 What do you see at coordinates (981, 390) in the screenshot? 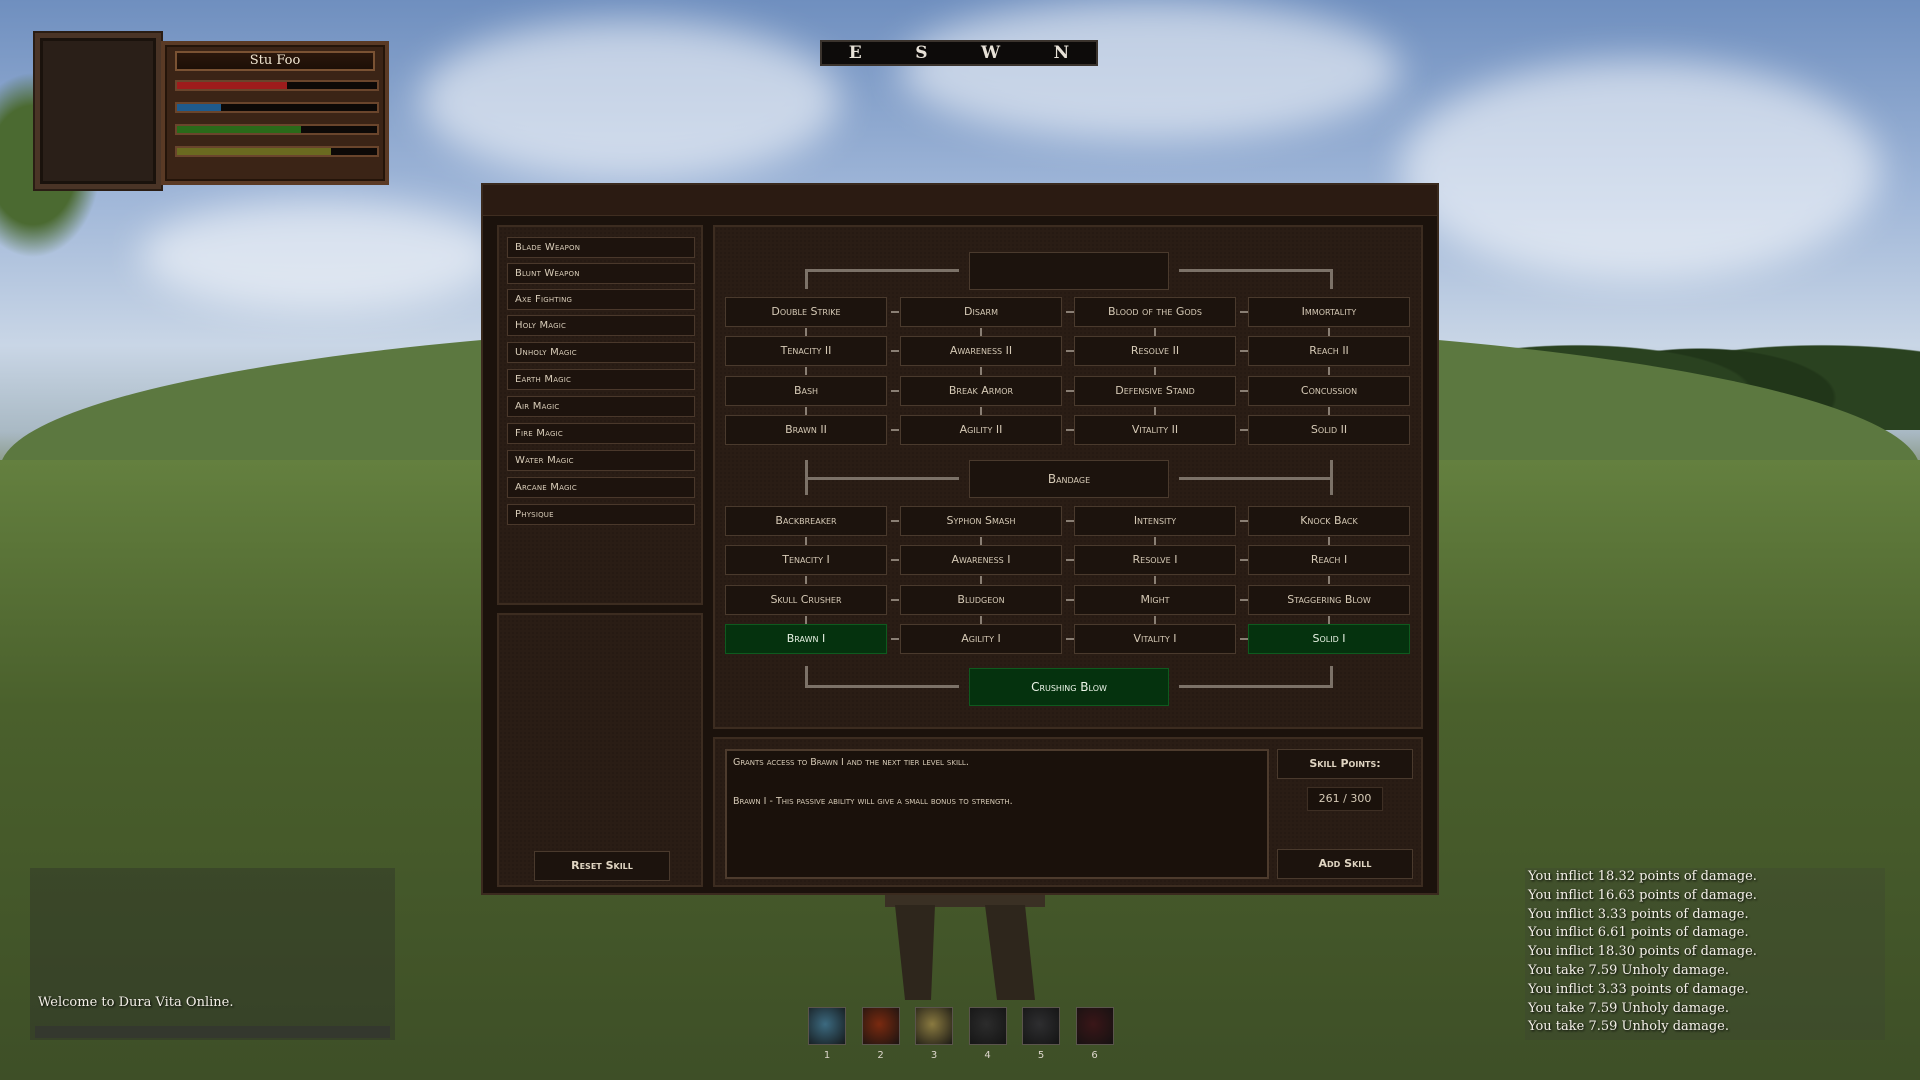
I see `skill-node-break-armor: Break Armor` at bounding box center [981, 390].